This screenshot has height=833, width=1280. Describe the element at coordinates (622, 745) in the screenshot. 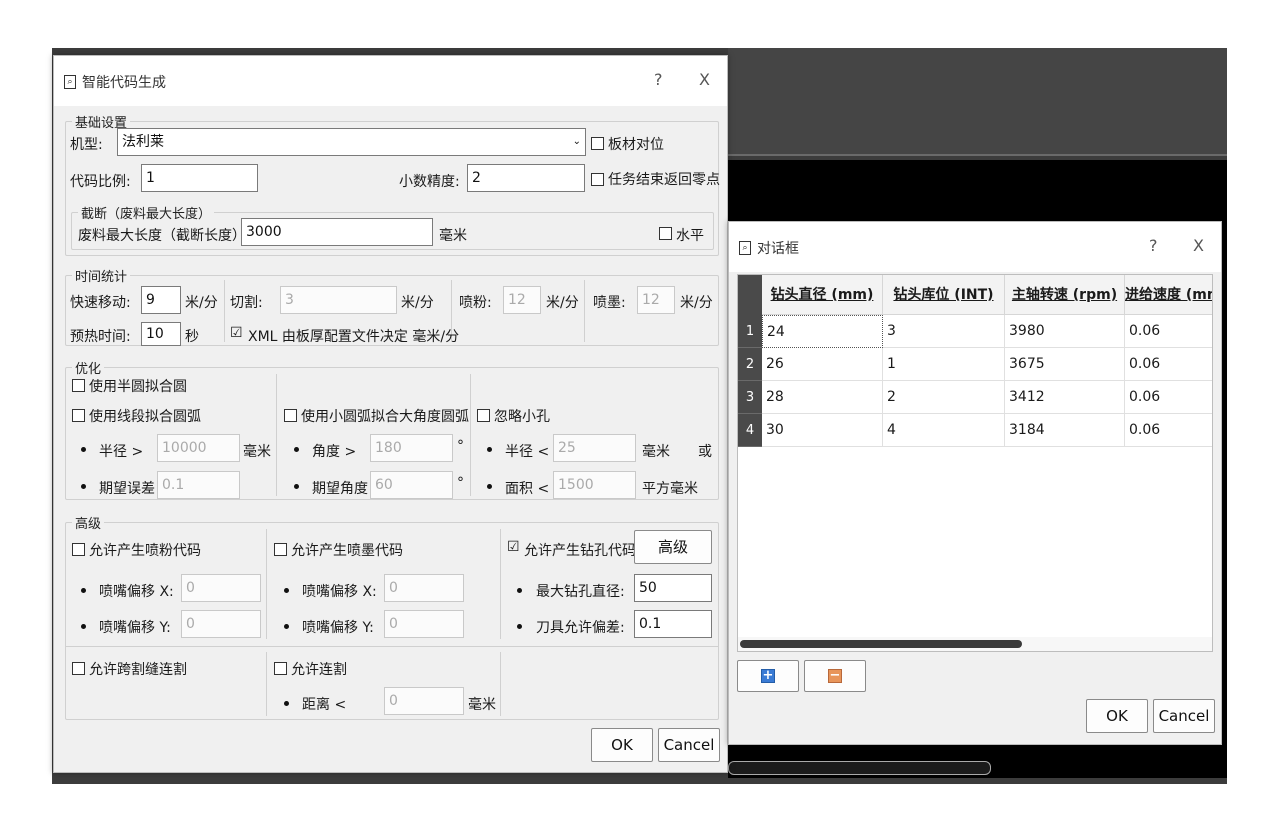

I see `ok-button: OK` at that location.